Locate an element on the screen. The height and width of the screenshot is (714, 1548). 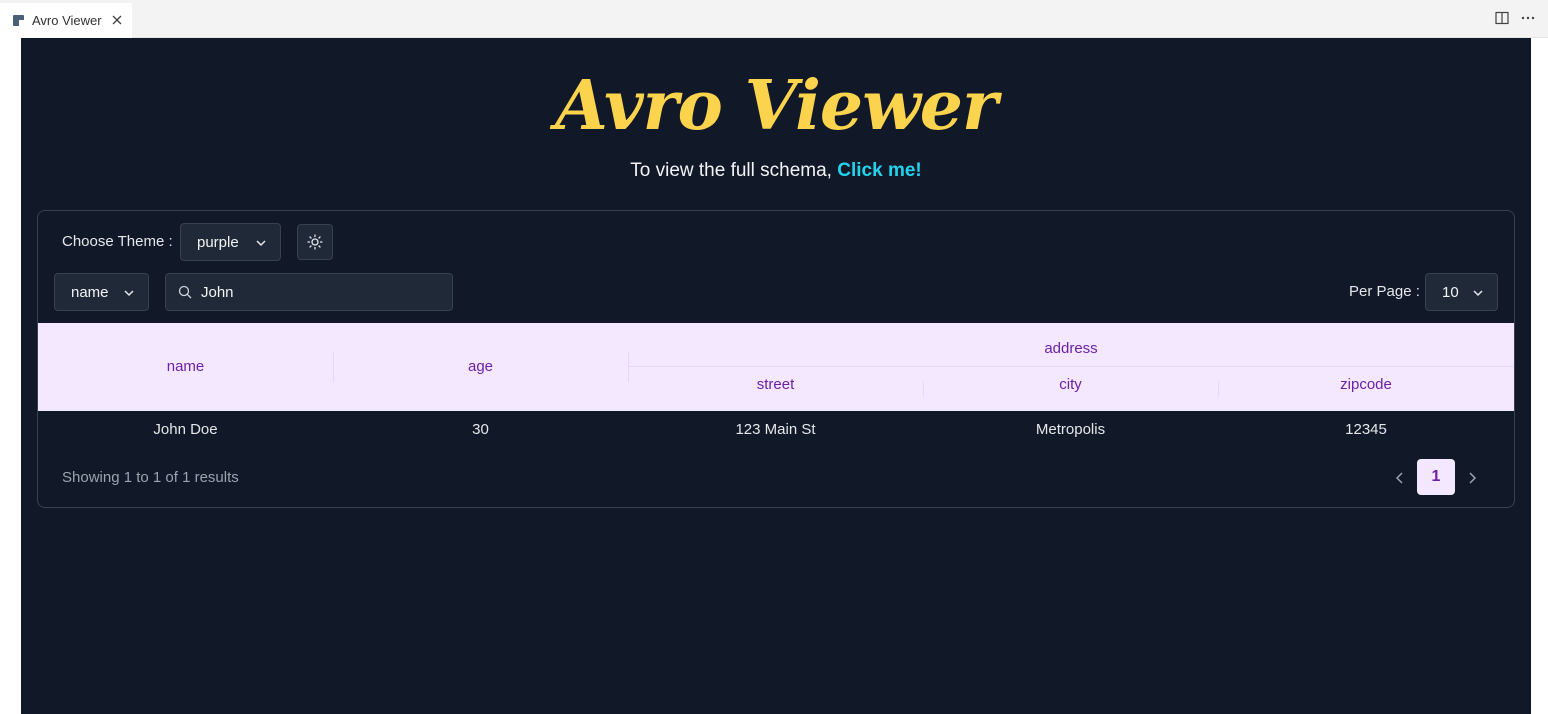
chevron-right-icon is located at coordinates (1473, 478).